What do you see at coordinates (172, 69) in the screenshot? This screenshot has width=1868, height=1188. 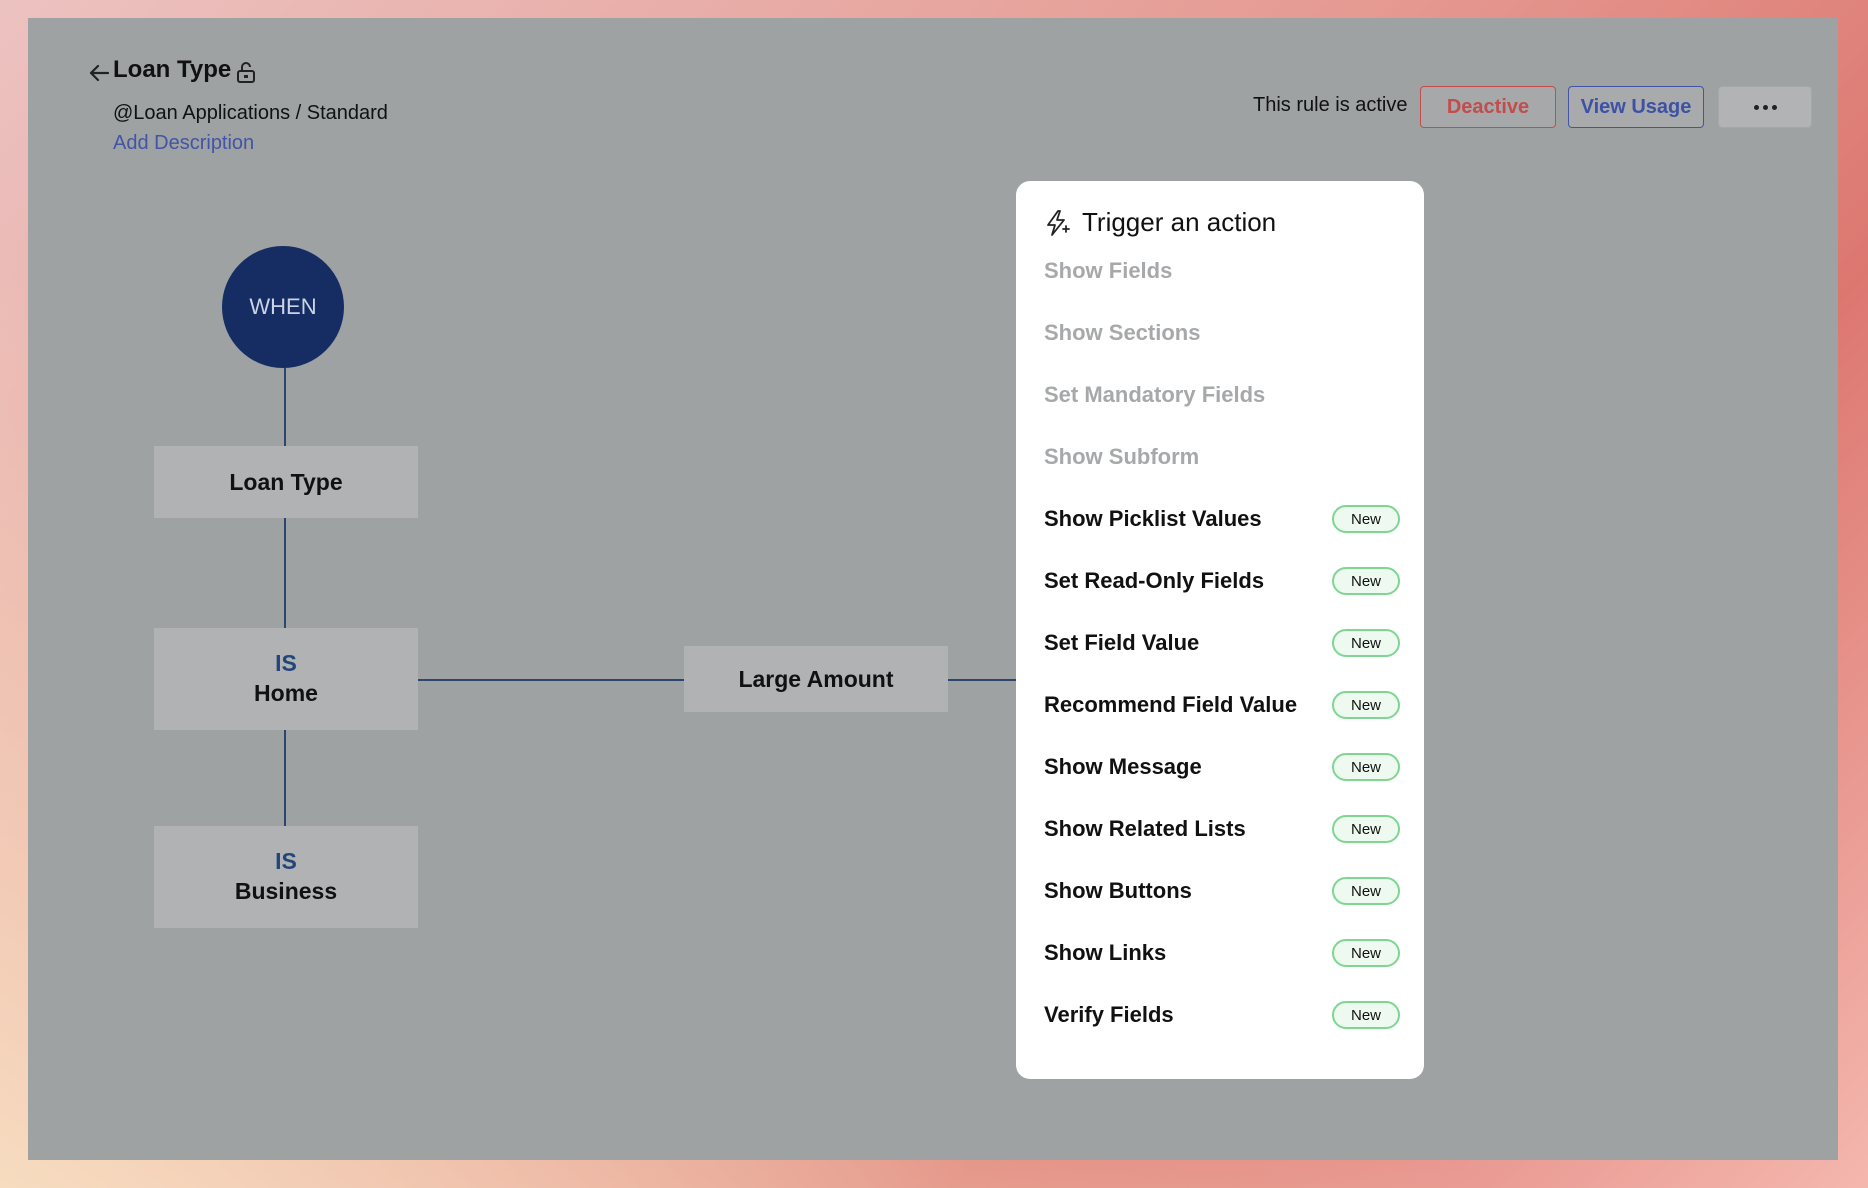 I see `page-title: Loan Type` at bounding box center [172, 69].